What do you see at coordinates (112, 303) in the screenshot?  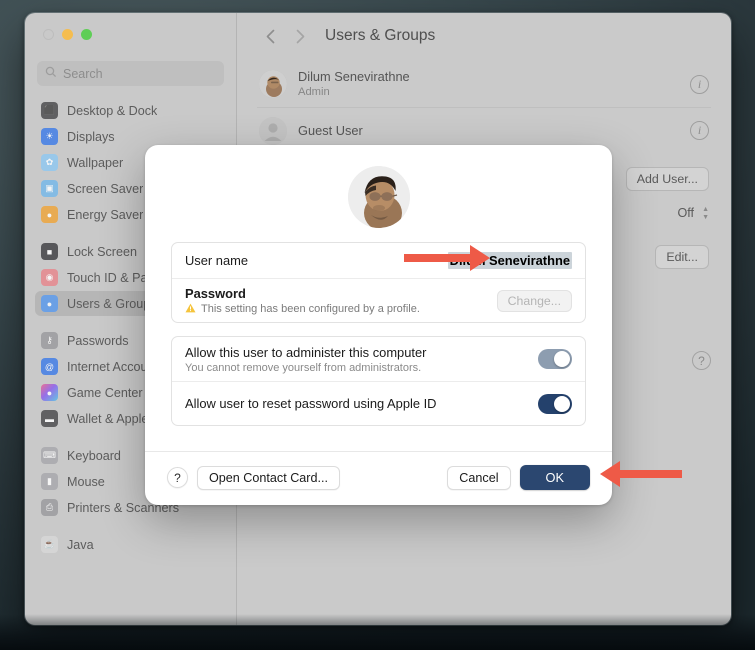 I see `sidebar-item-label: Users & Groups` at bounding box center [112, 303].